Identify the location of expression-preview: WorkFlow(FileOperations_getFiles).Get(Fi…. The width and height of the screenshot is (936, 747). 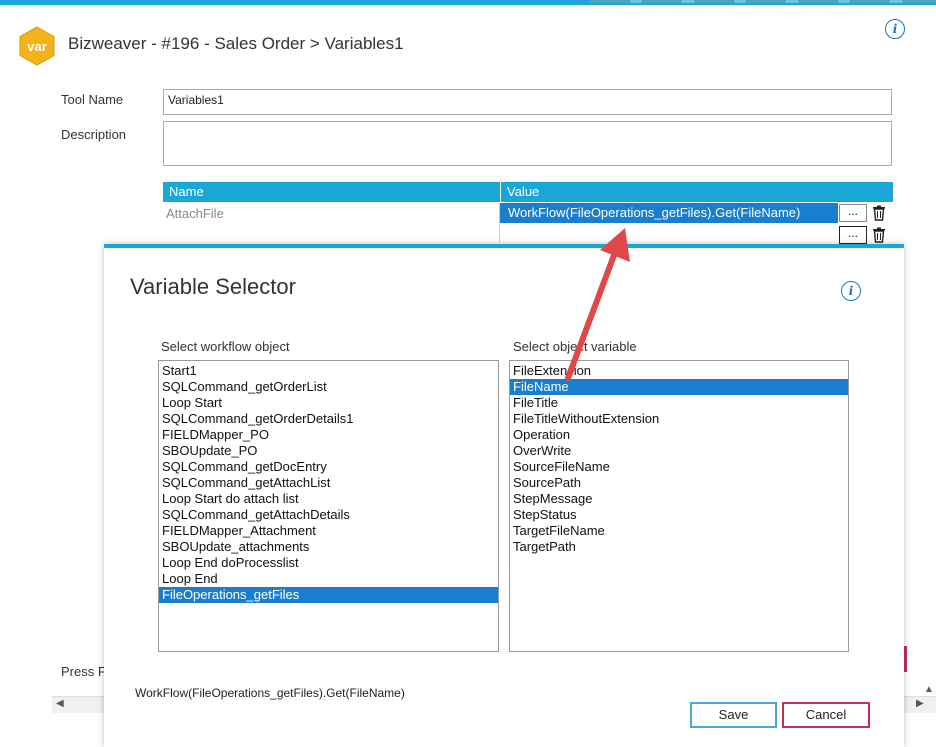
(270, 693).